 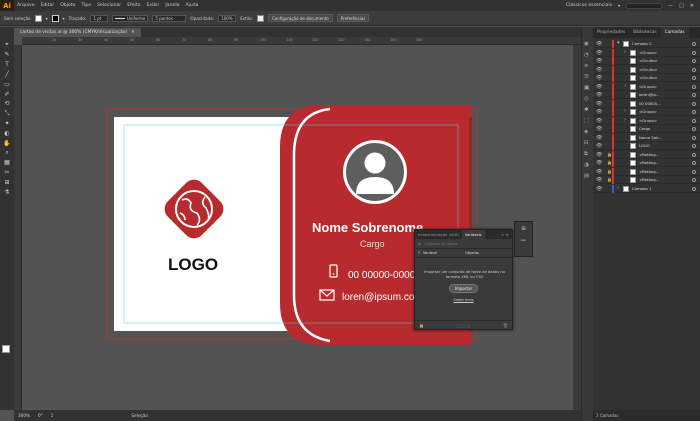 What do you see at coordinates (130, 18) in the screenshot?
I see `stroke-profile-select: Uniforme` at bounding box center [130, 18].